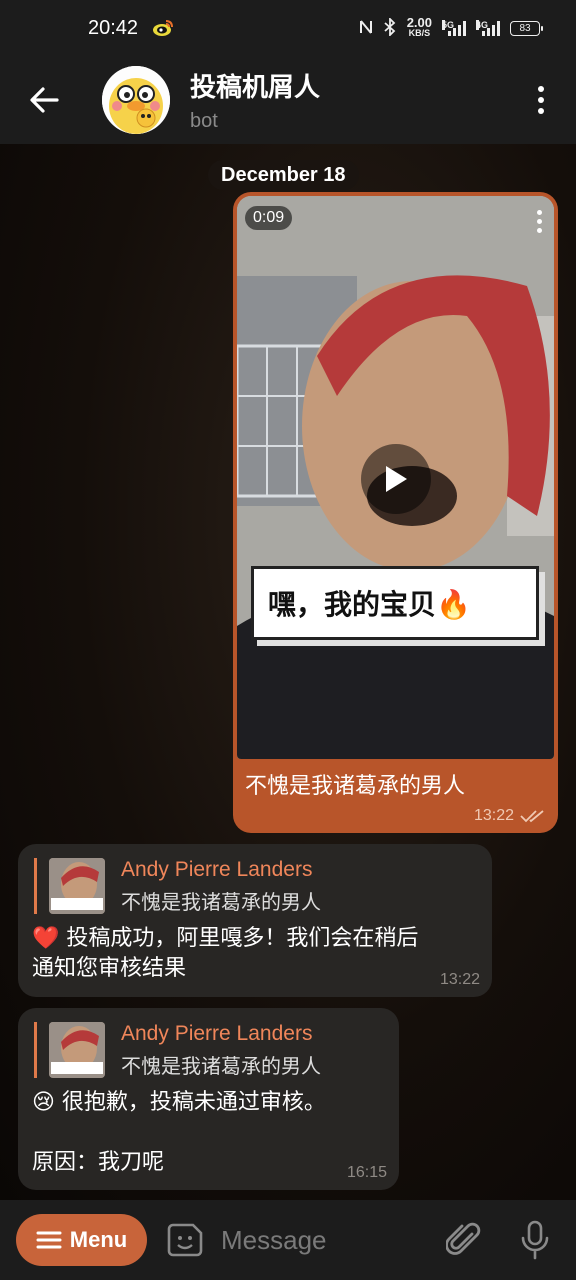 The height and width of the screenshot is (1280, 576). Describe the element at coordinates (113, 27) in the screenshot. I see `status-time: 20:42` at that location.